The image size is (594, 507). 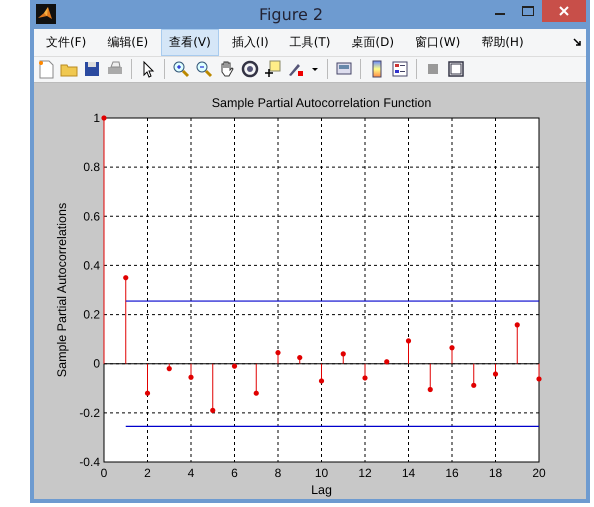 What do you see at coordinates (91, 167) in the screenshot?
I see `y-tick-label: 0.8` at bounding box center [91, 167].